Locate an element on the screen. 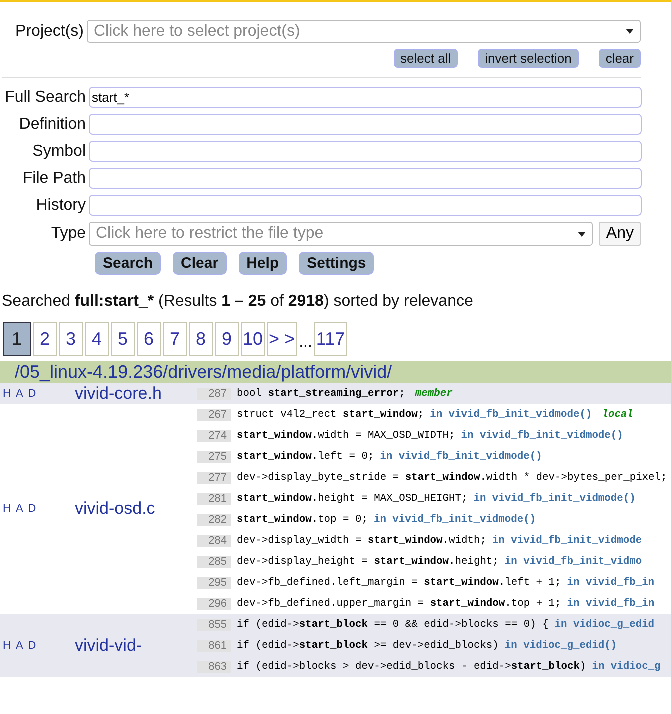 The height and width of the screenshot is (714, 671). page-link: 10 is located at coordinates (253, 339).